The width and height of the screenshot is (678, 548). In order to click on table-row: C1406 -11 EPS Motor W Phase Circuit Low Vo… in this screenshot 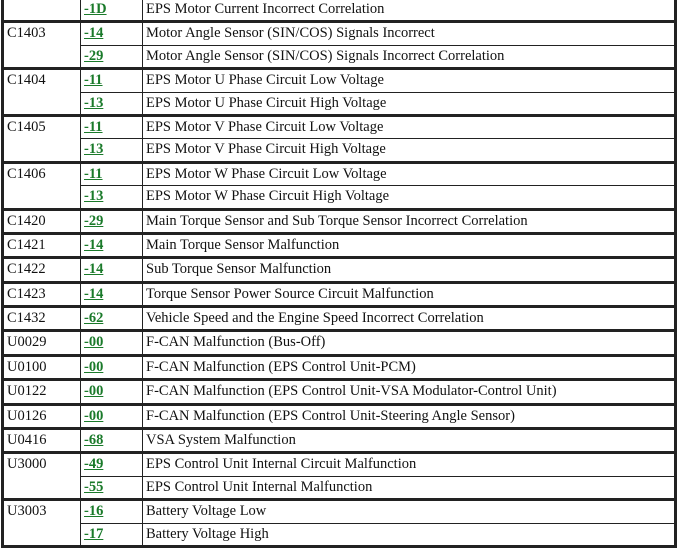, I will do `click(339, 185)`.